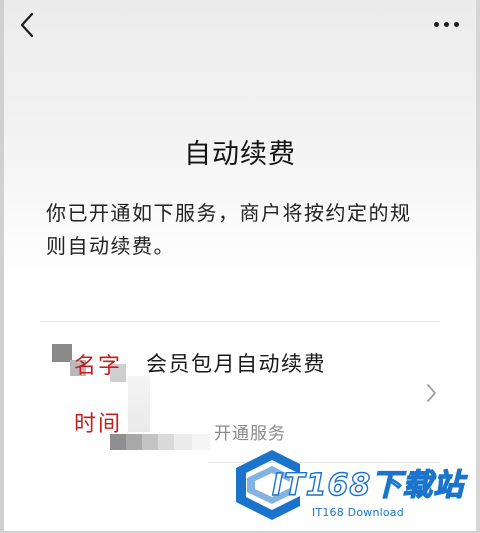  I want to click on frame-right-edge, so click(478, 266).